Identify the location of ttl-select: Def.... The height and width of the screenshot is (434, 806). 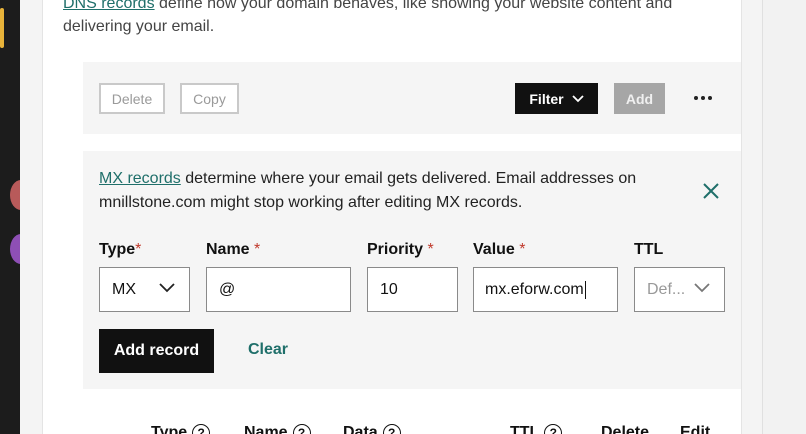
(679, 289).